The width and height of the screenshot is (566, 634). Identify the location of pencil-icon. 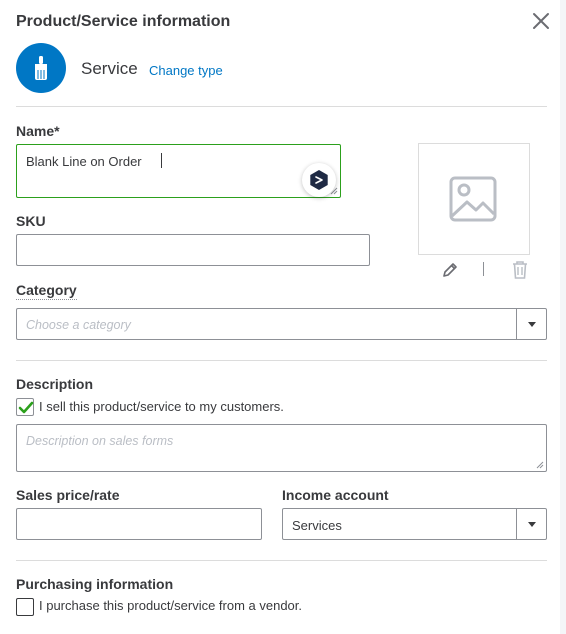
(450, 270).